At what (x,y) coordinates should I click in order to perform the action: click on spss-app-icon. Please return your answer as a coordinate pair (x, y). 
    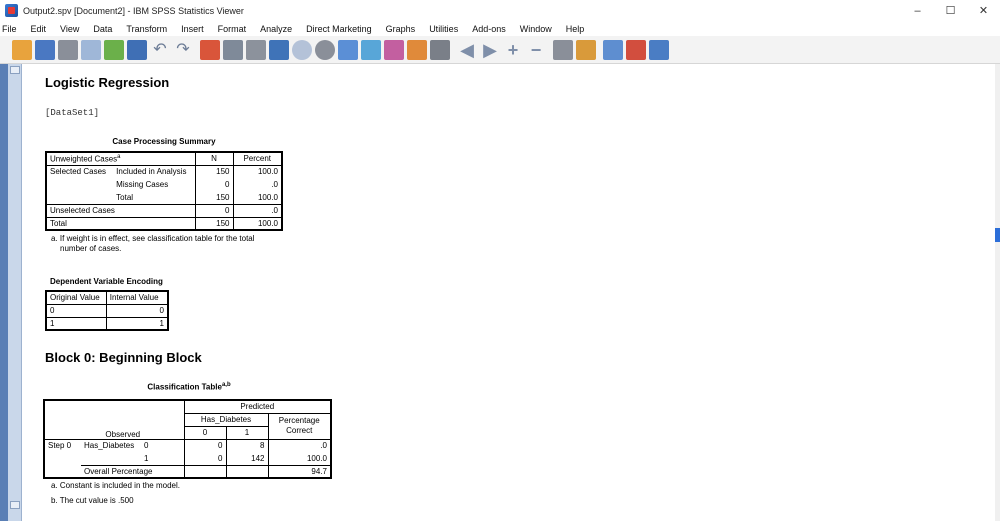
    Looking at the image, I should click on (11, 10).